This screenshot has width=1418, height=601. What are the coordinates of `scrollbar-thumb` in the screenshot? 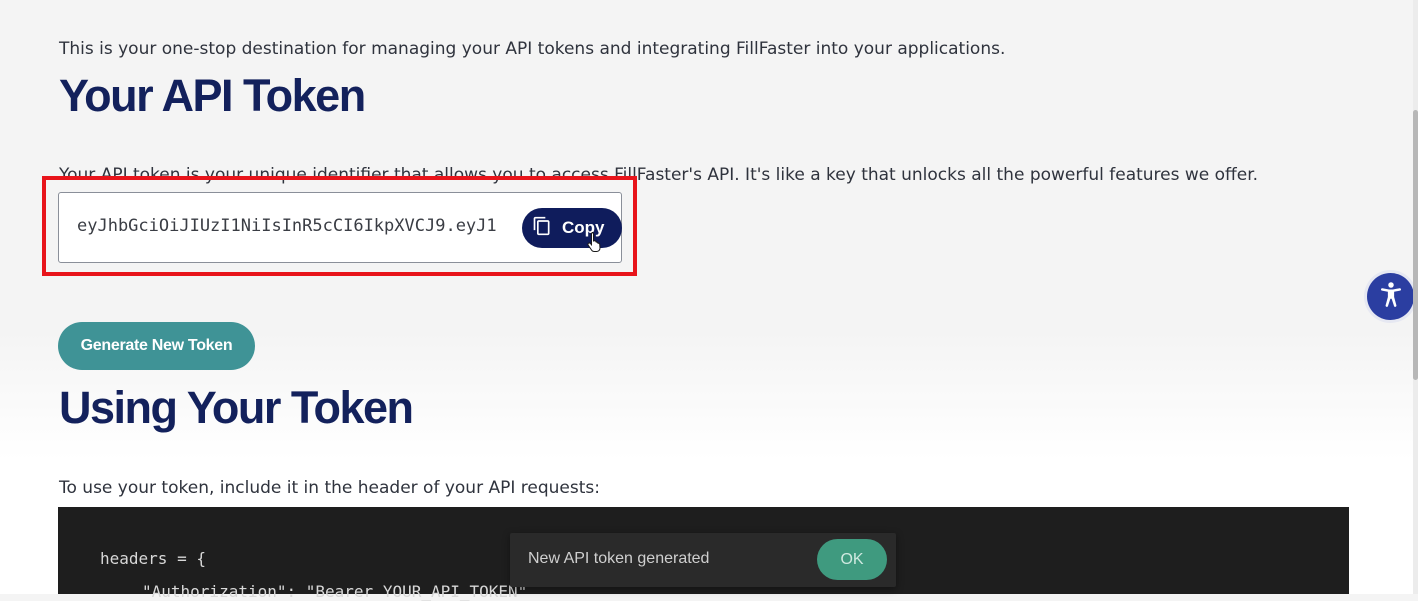 It's located at (1415, 245).